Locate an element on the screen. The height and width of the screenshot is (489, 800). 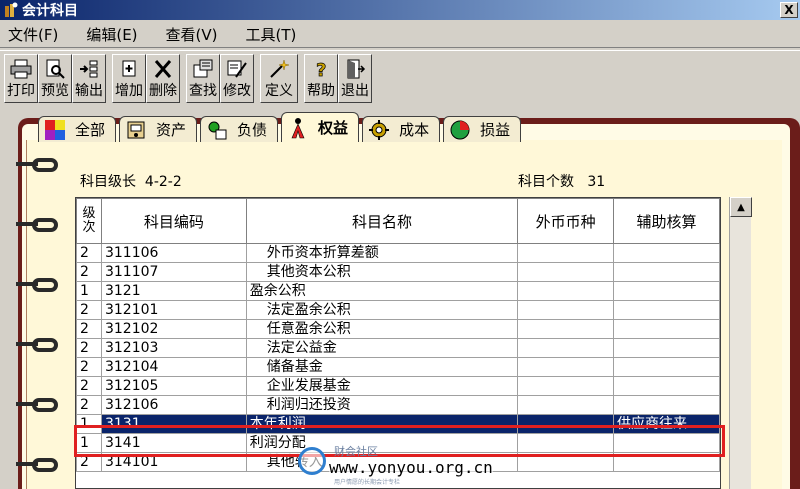
print-button: 打印 is located at coordinates (21, 78).